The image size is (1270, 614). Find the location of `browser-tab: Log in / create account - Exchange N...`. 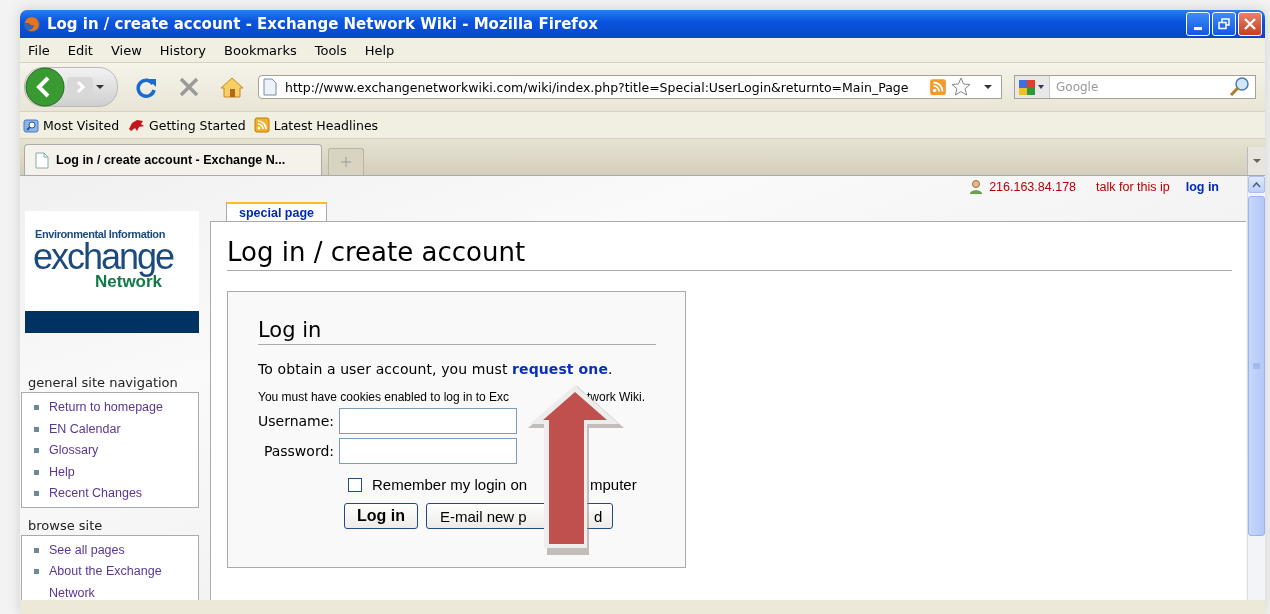

browser-tab: Log in / create account - Exchange N... is located at coordinates (173, 159).